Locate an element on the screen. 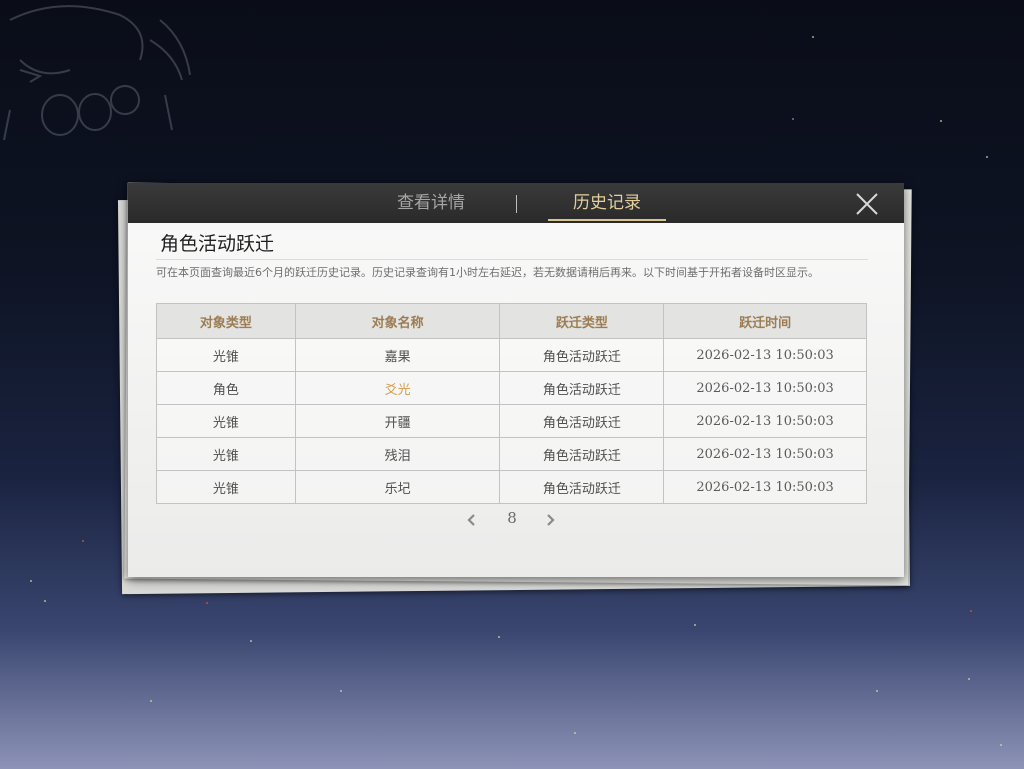 The height and width of the screenshot is (769, 1024). table-row: 光锥 残泪 角色活动跃迁 2026-02-13 10:50:03 is located at coordinates (511, 454).